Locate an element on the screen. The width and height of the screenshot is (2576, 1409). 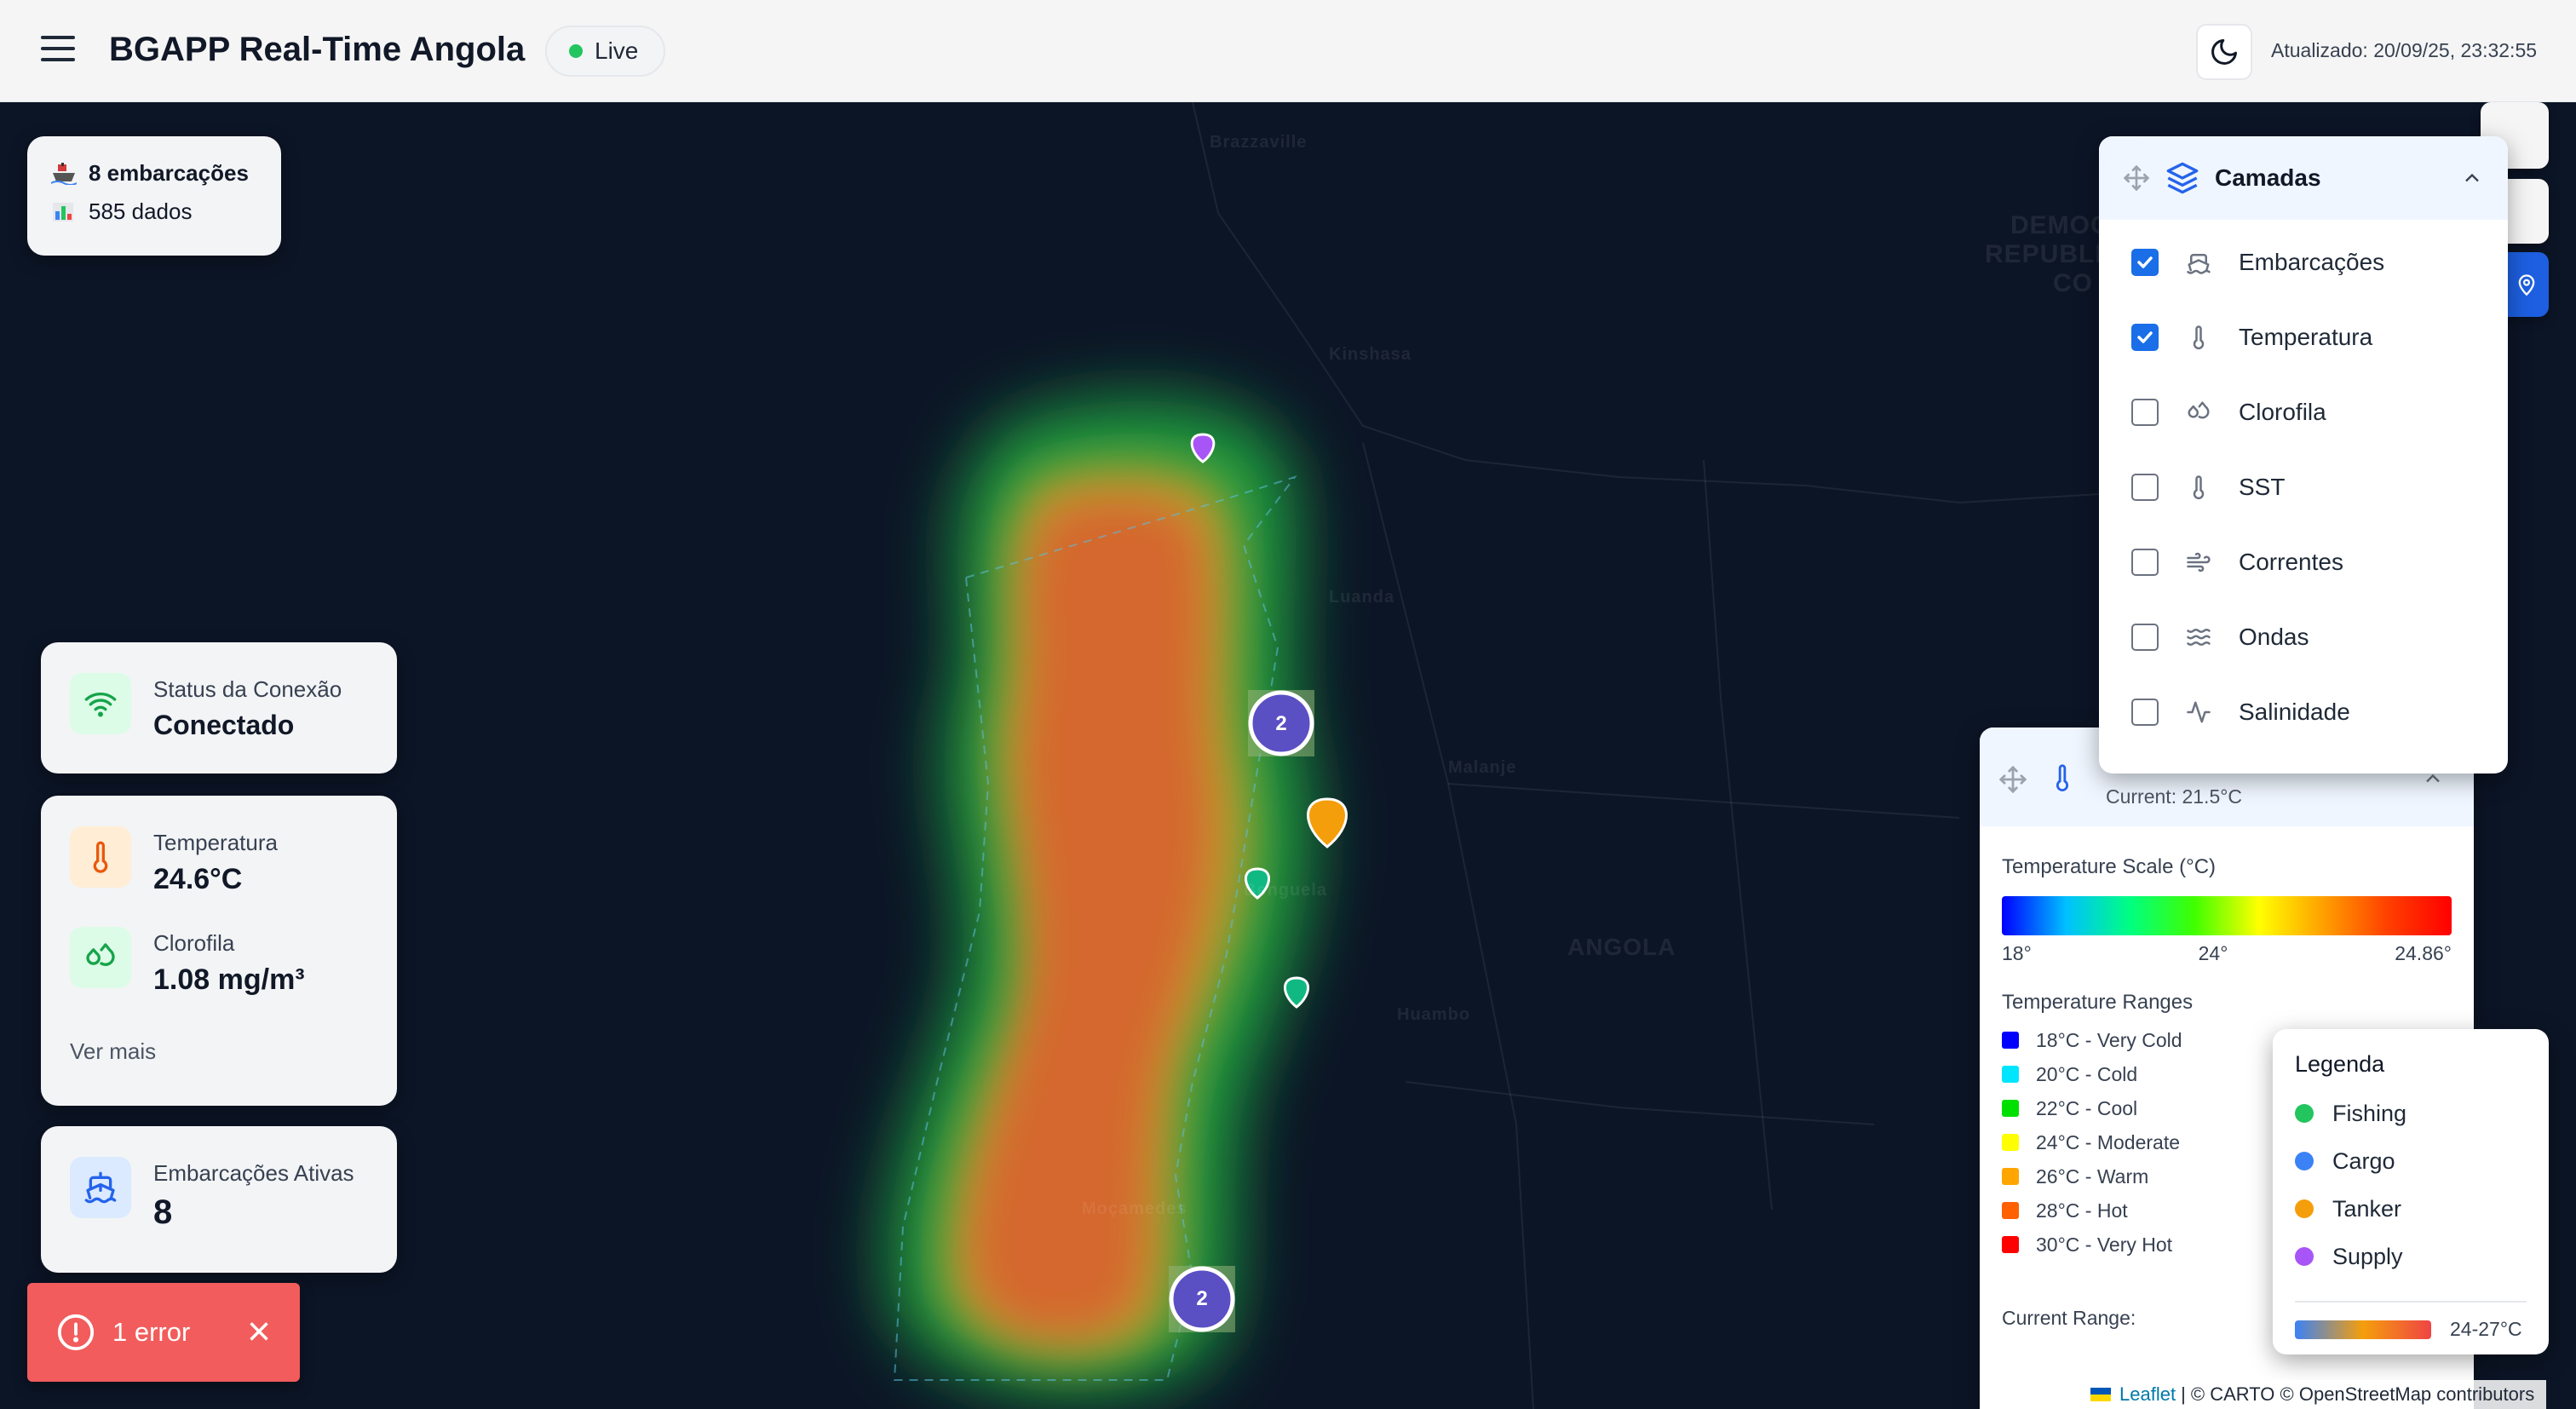
close-icon: × is located at coordinates (259, 1332).